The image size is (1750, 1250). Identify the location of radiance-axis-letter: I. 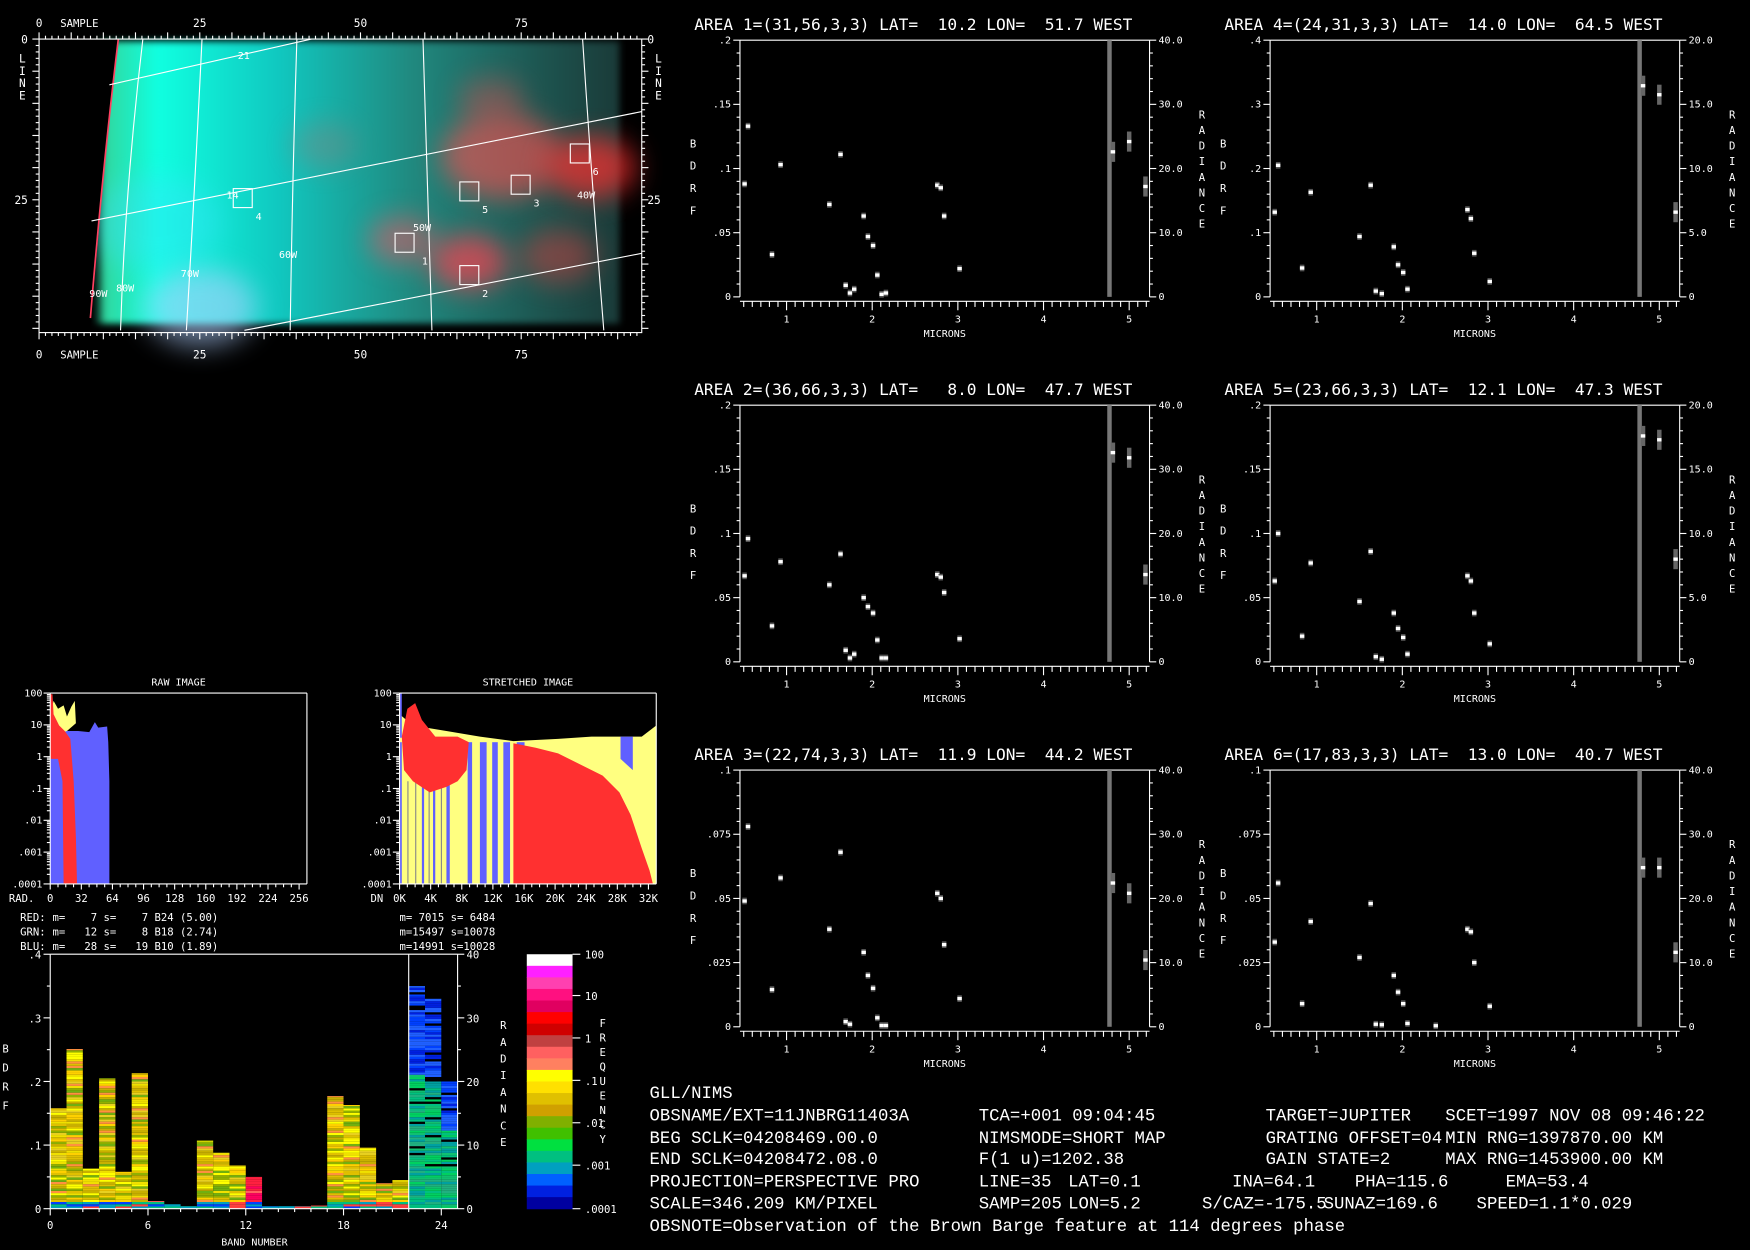
(1202, 162).